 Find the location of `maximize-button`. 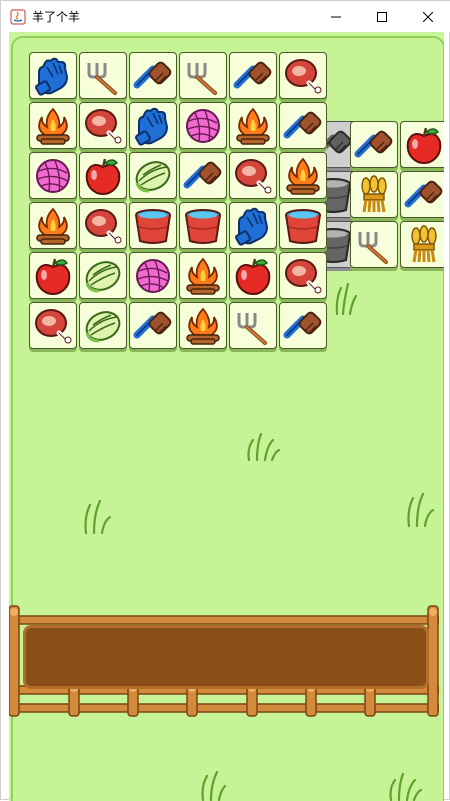

maximize-button is located at coordinates (382, 16).